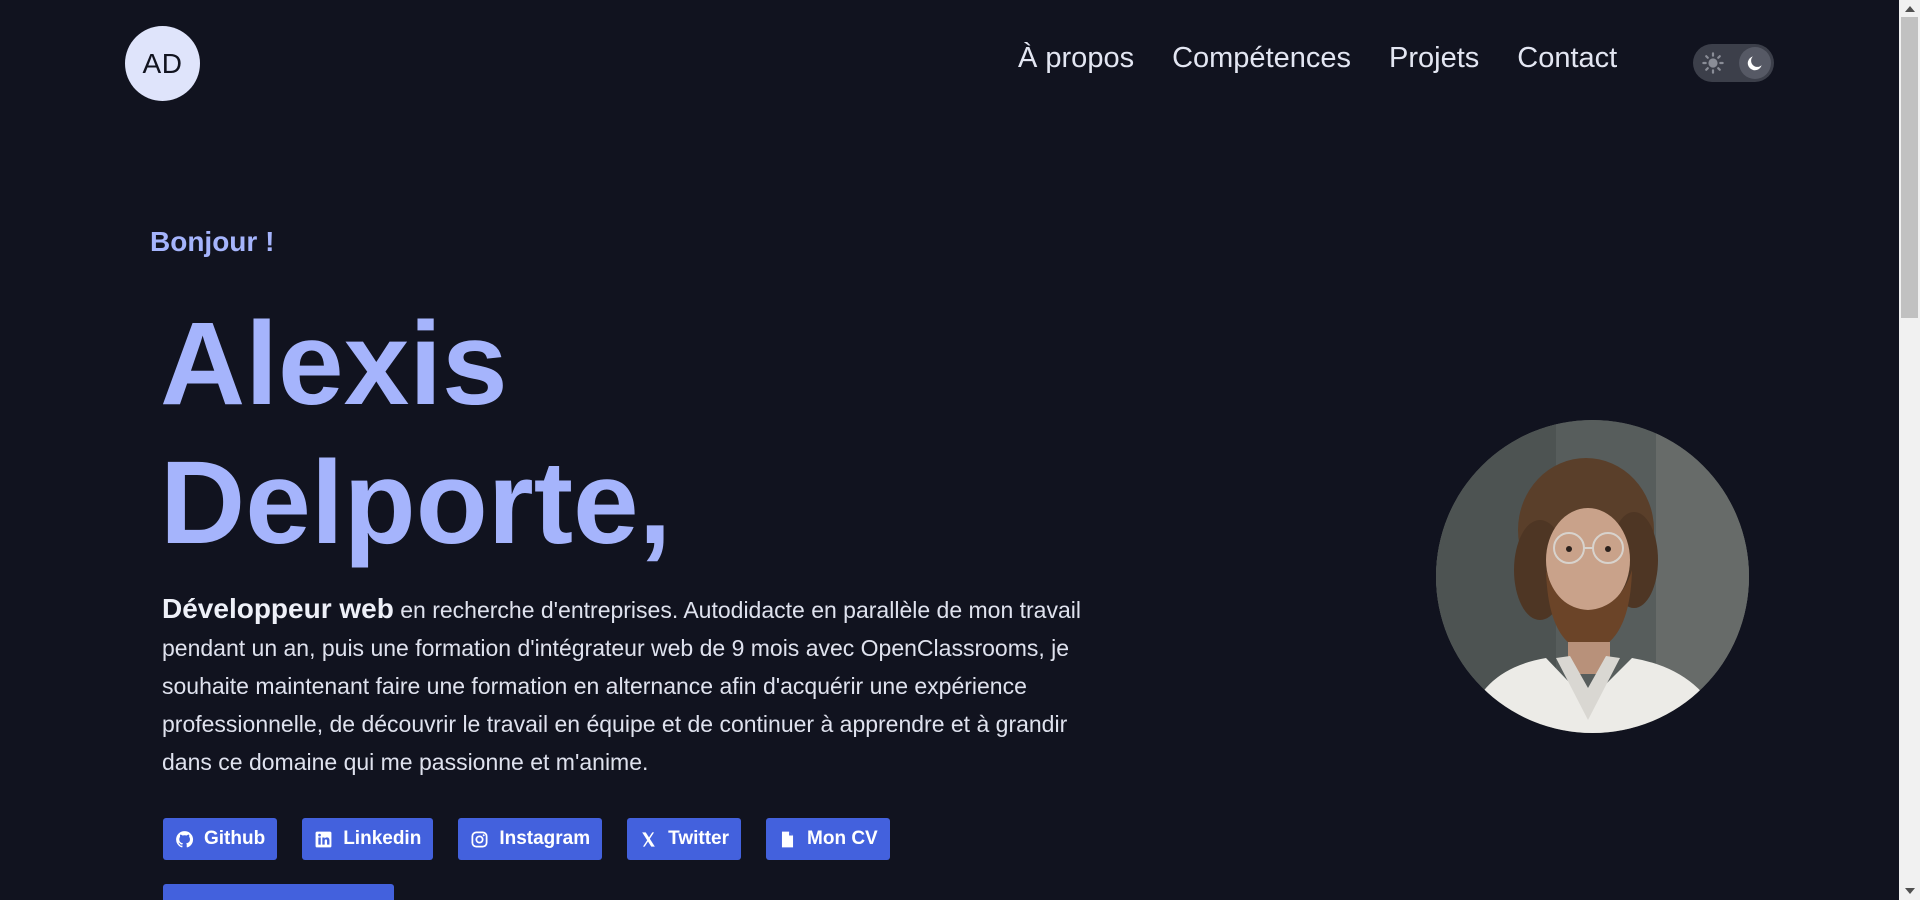 Image resolution: width=1920 pixels, height=900 pixels. Describe the element at coordinates (787, 839) in the screenshot. I see `file-icon` at that location.